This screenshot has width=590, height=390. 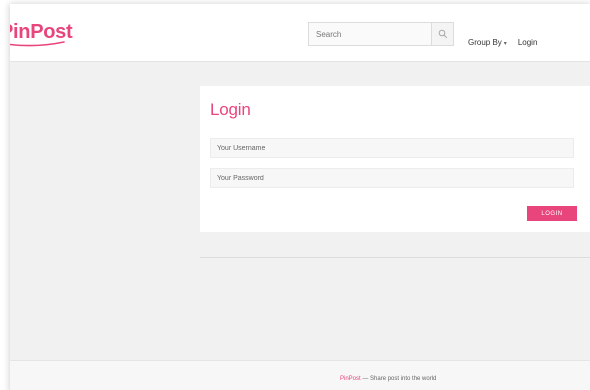 I want to click on search-button, so click(x=442, y=34).